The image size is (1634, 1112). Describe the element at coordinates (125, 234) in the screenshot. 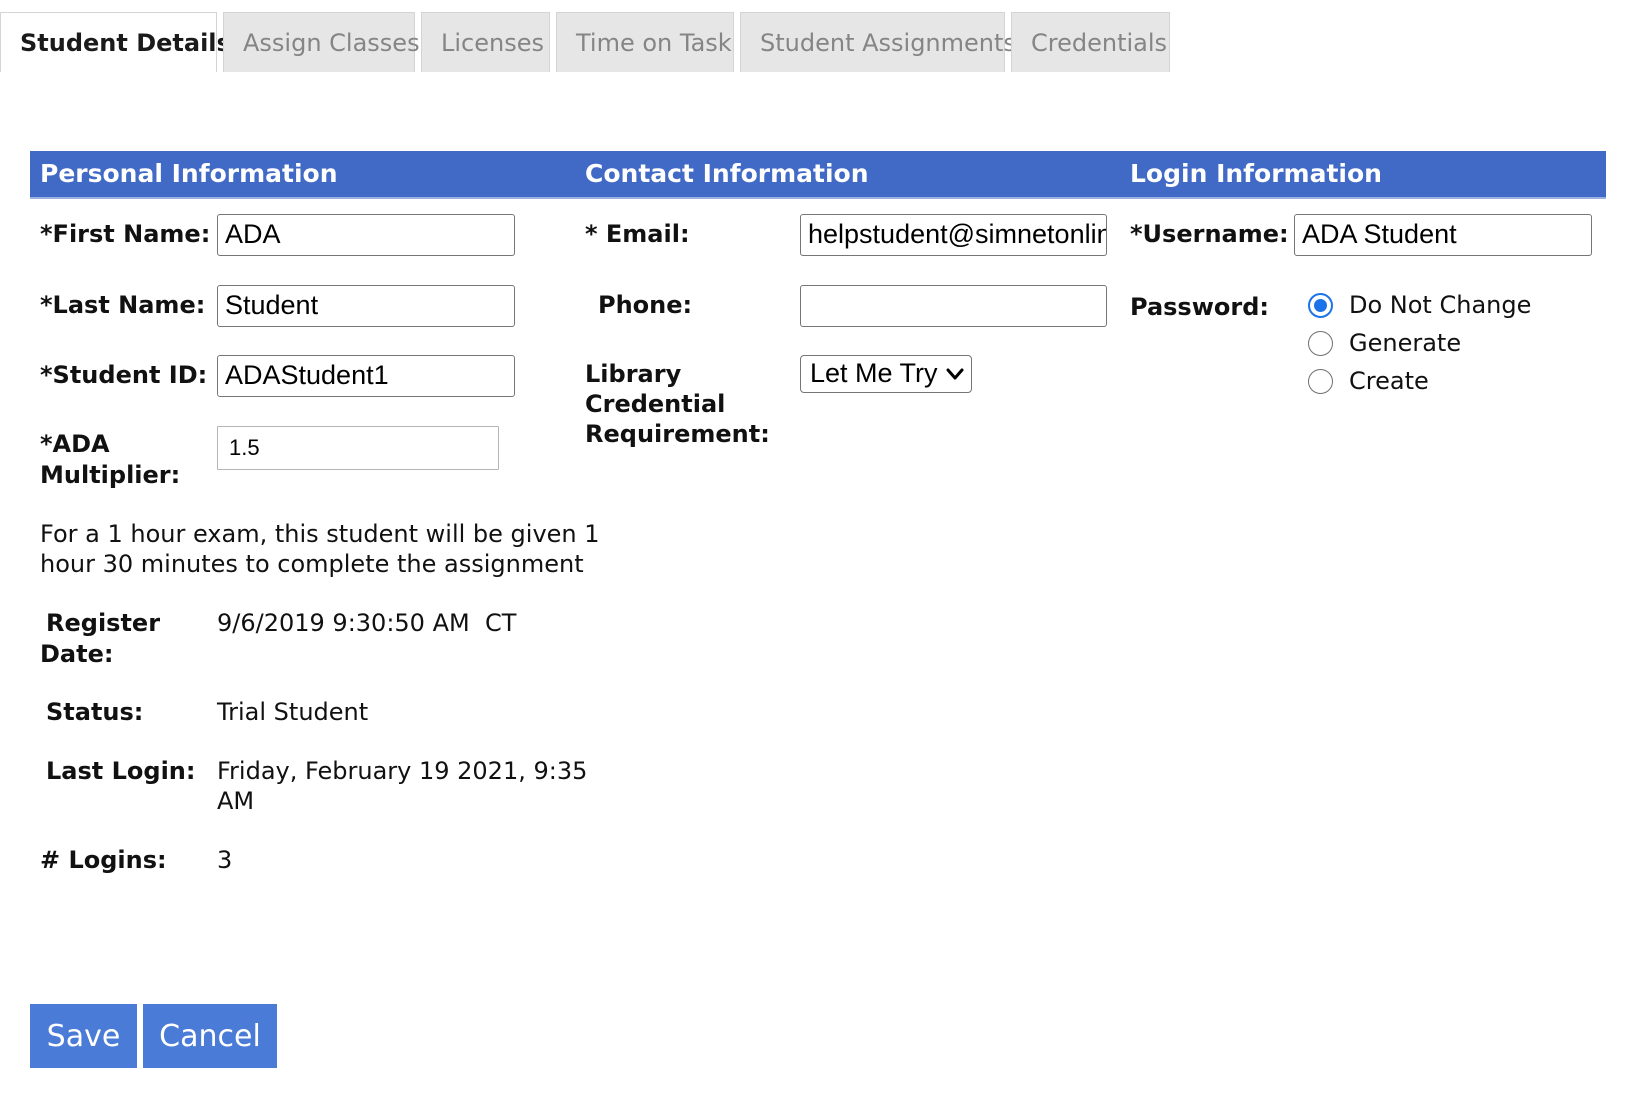

I see `first-name-label: *First Name:` at that location.